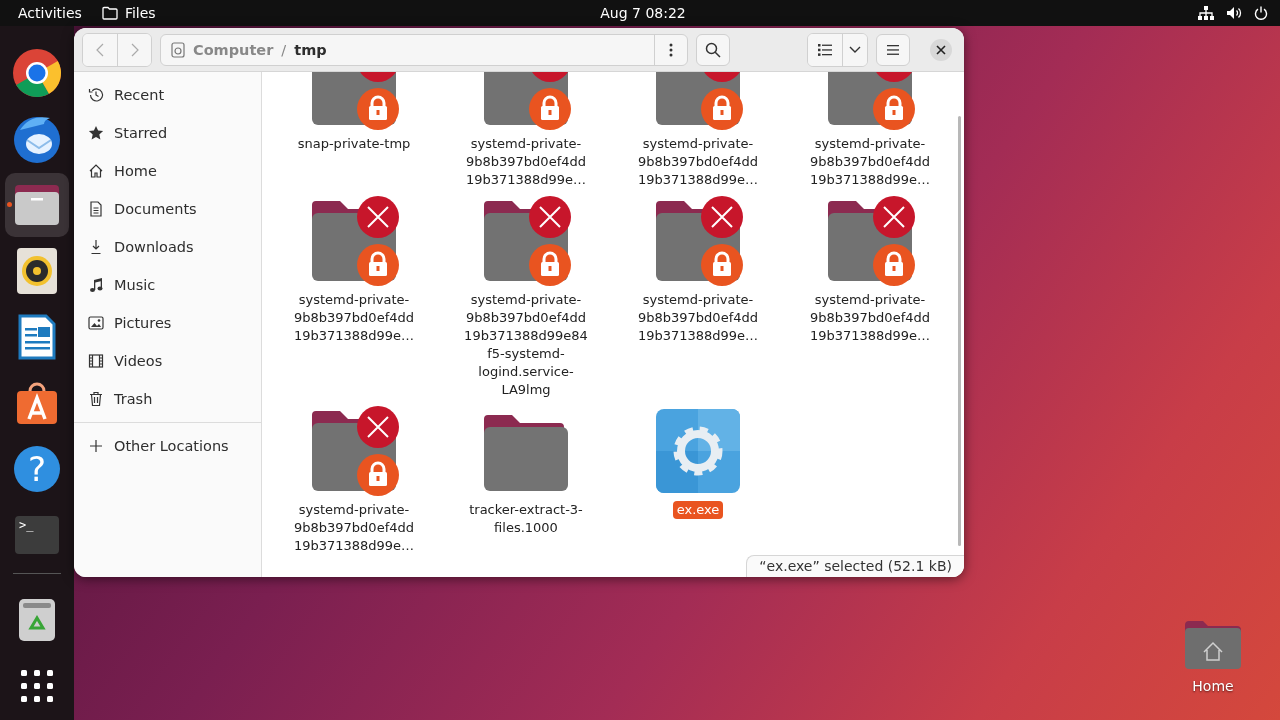 The height and width of the screenshot is (720, 1280). Describe the element at coordinates (825, 49) in the screenshot. I see `list-icon` at that location.